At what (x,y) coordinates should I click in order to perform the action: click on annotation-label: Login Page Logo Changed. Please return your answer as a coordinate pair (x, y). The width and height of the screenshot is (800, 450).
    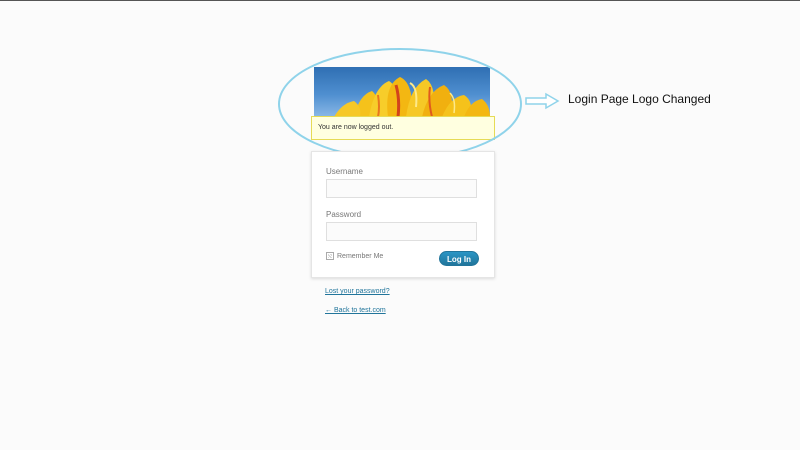
    Looking at the image, I should click on (639, 99).